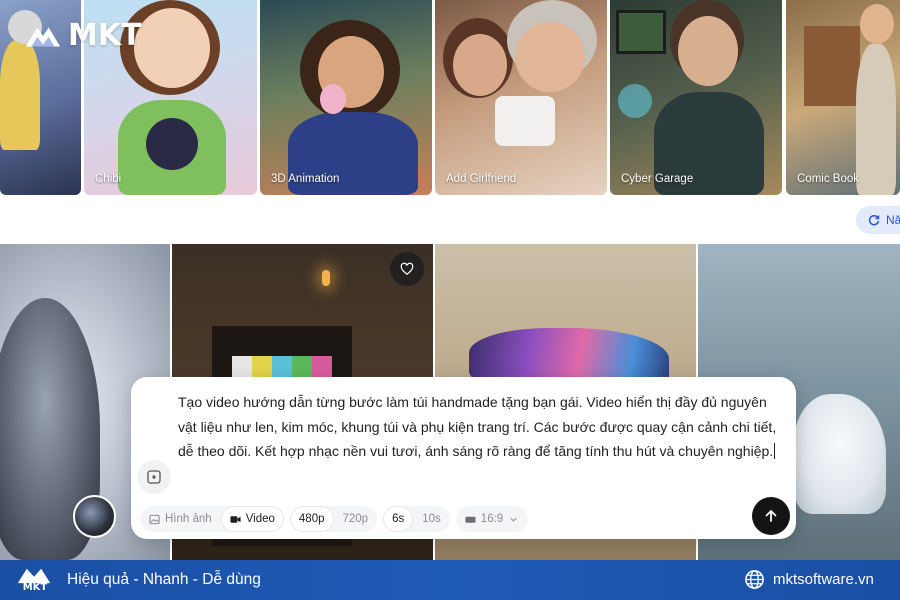 The height and width of the screenshot is (600, 900). I want to click on favorite-button, so click(407, 269).